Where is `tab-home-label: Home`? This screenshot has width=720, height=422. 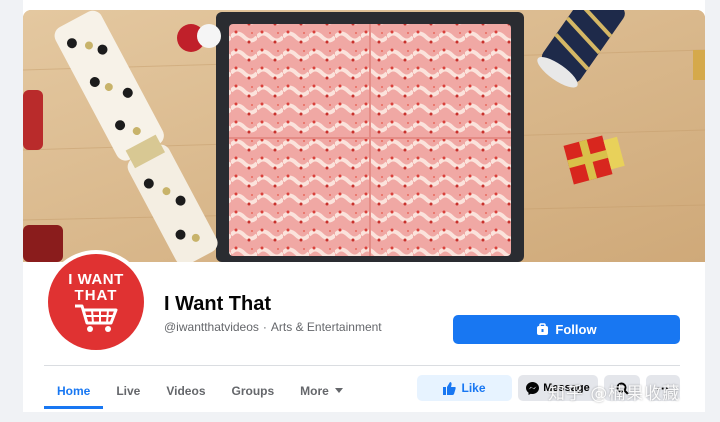
tab-home-label: Home is located at coordinates (74, 391).